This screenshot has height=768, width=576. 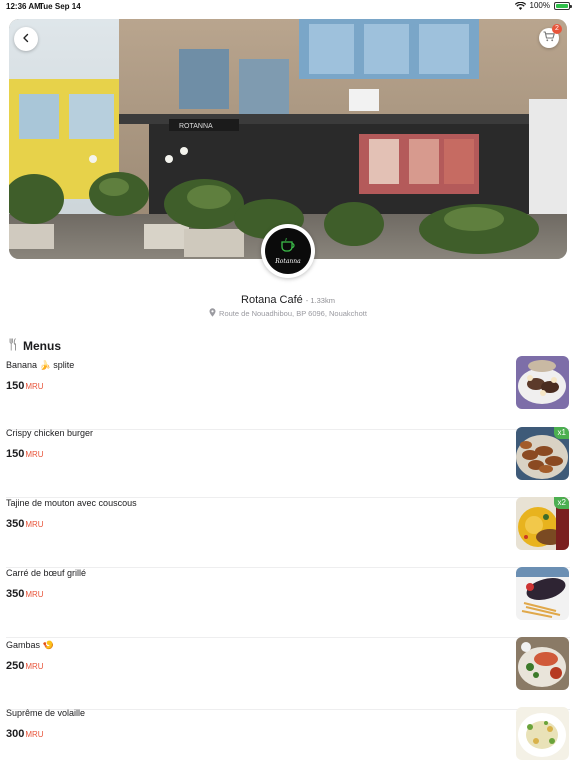 What do you see at coordinates (288, 637) in the screenshot?
I see `divider` at bounding box center [288, 637].